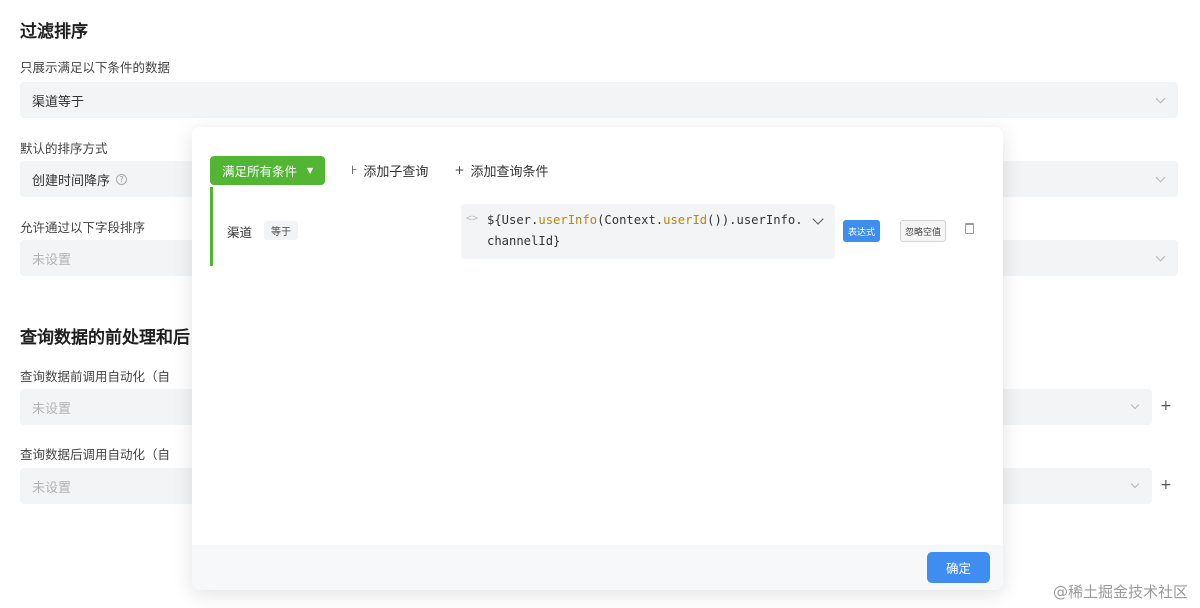 The height and width of the screenshot is (608, 1200). I want to click on add-condition-button: + 添加查询条件, so click(501, 170).